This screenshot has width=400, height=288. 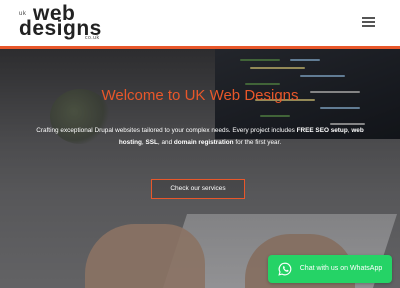 I want to click on hero-text-bold-ssl: SSL, so click(x=151, y=142).